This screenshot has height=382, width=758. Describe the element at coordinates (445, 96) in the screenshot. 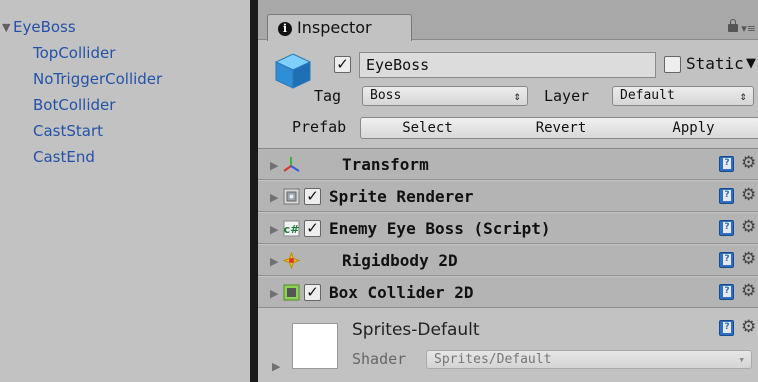

I see `tag-dropdown: Boss ⇕` at that location.